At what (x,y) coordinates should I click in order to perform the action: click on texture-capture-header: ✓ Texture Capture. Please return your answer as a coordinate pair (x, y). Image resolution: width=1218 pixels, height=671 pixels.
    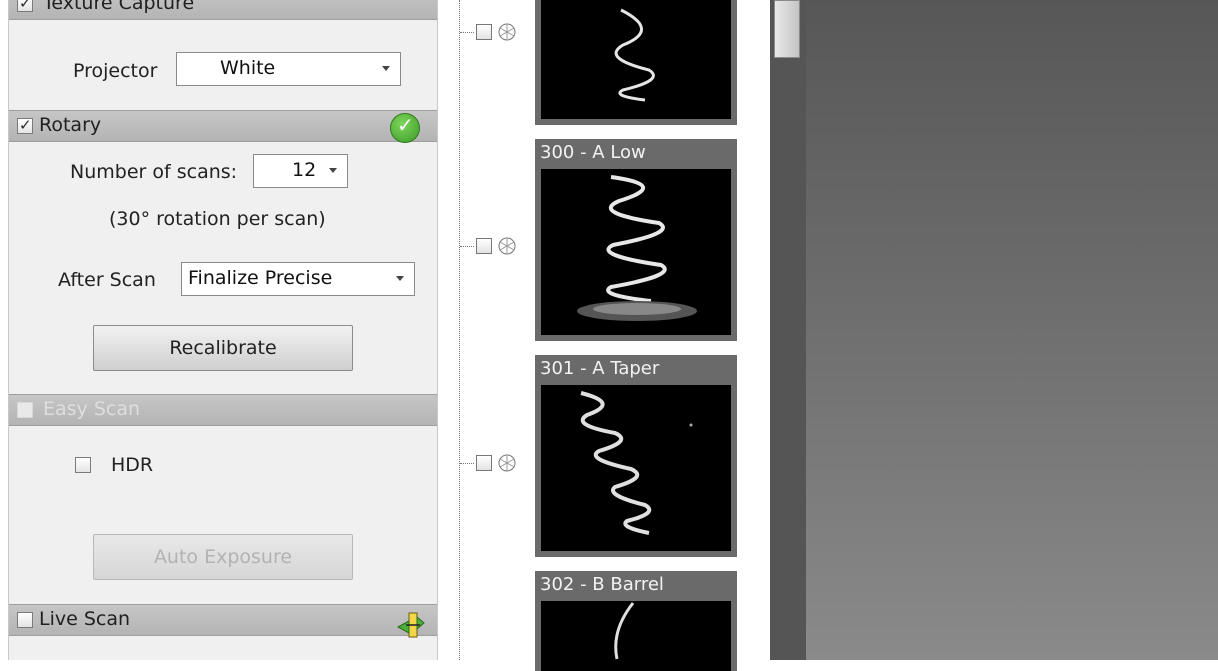
    Looking at the image, I should click on (223, 10).